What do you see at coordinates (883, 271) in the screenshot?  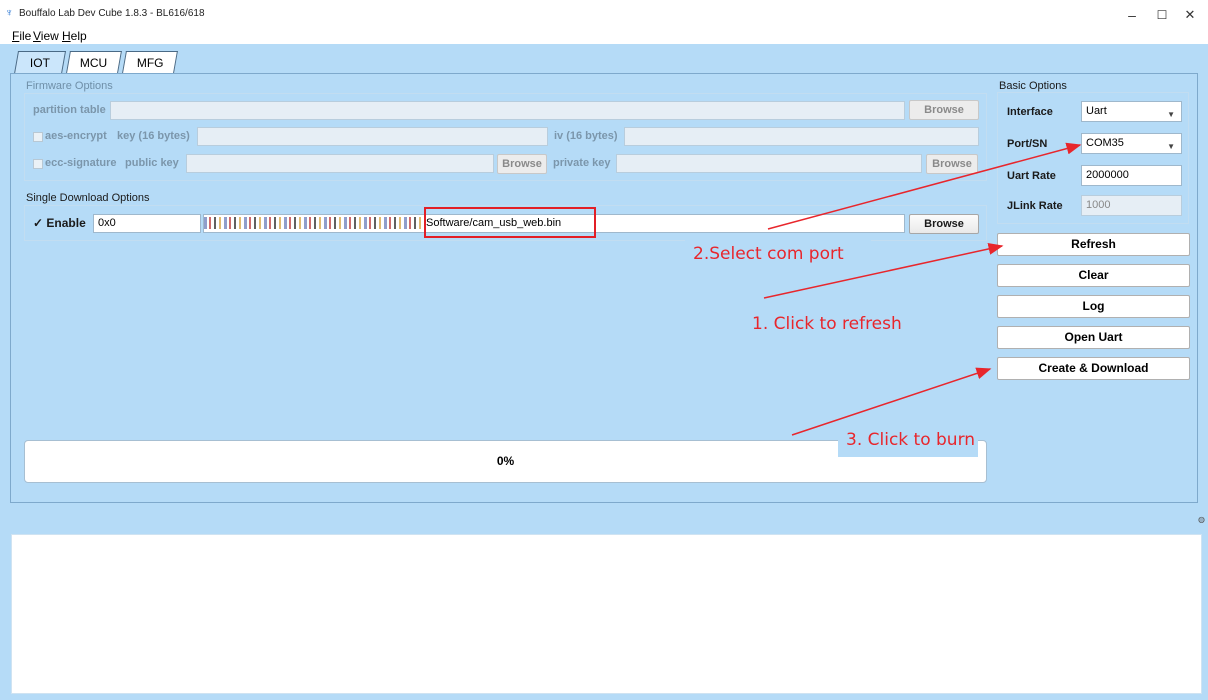 I see `arrow-to-refresh` at bounding box center [883, 271].